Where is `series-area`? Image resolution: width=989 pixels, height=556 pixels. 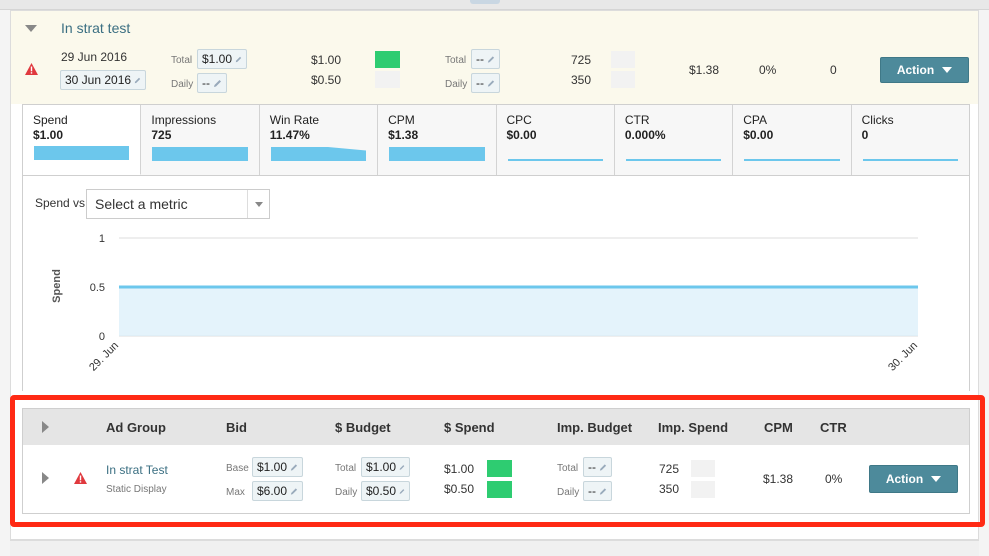
series-area is located at coordinates (518, 311).